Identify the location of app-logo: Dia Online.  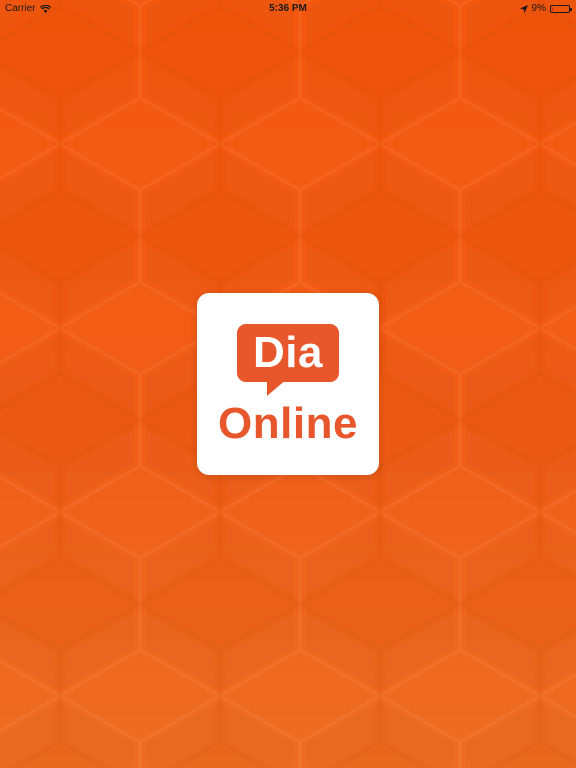
(288, 384).